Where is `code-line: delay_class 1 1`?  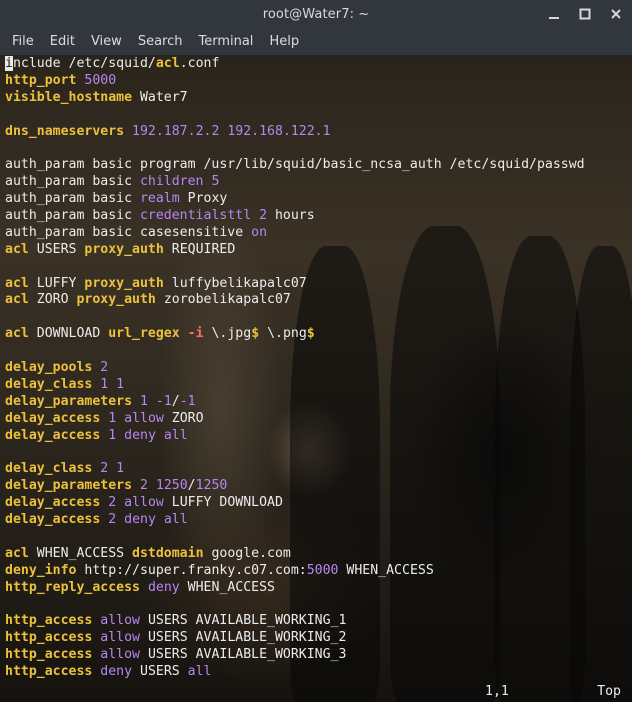
code-line: delay_class 1 1 is located at coordinates (317, 385).